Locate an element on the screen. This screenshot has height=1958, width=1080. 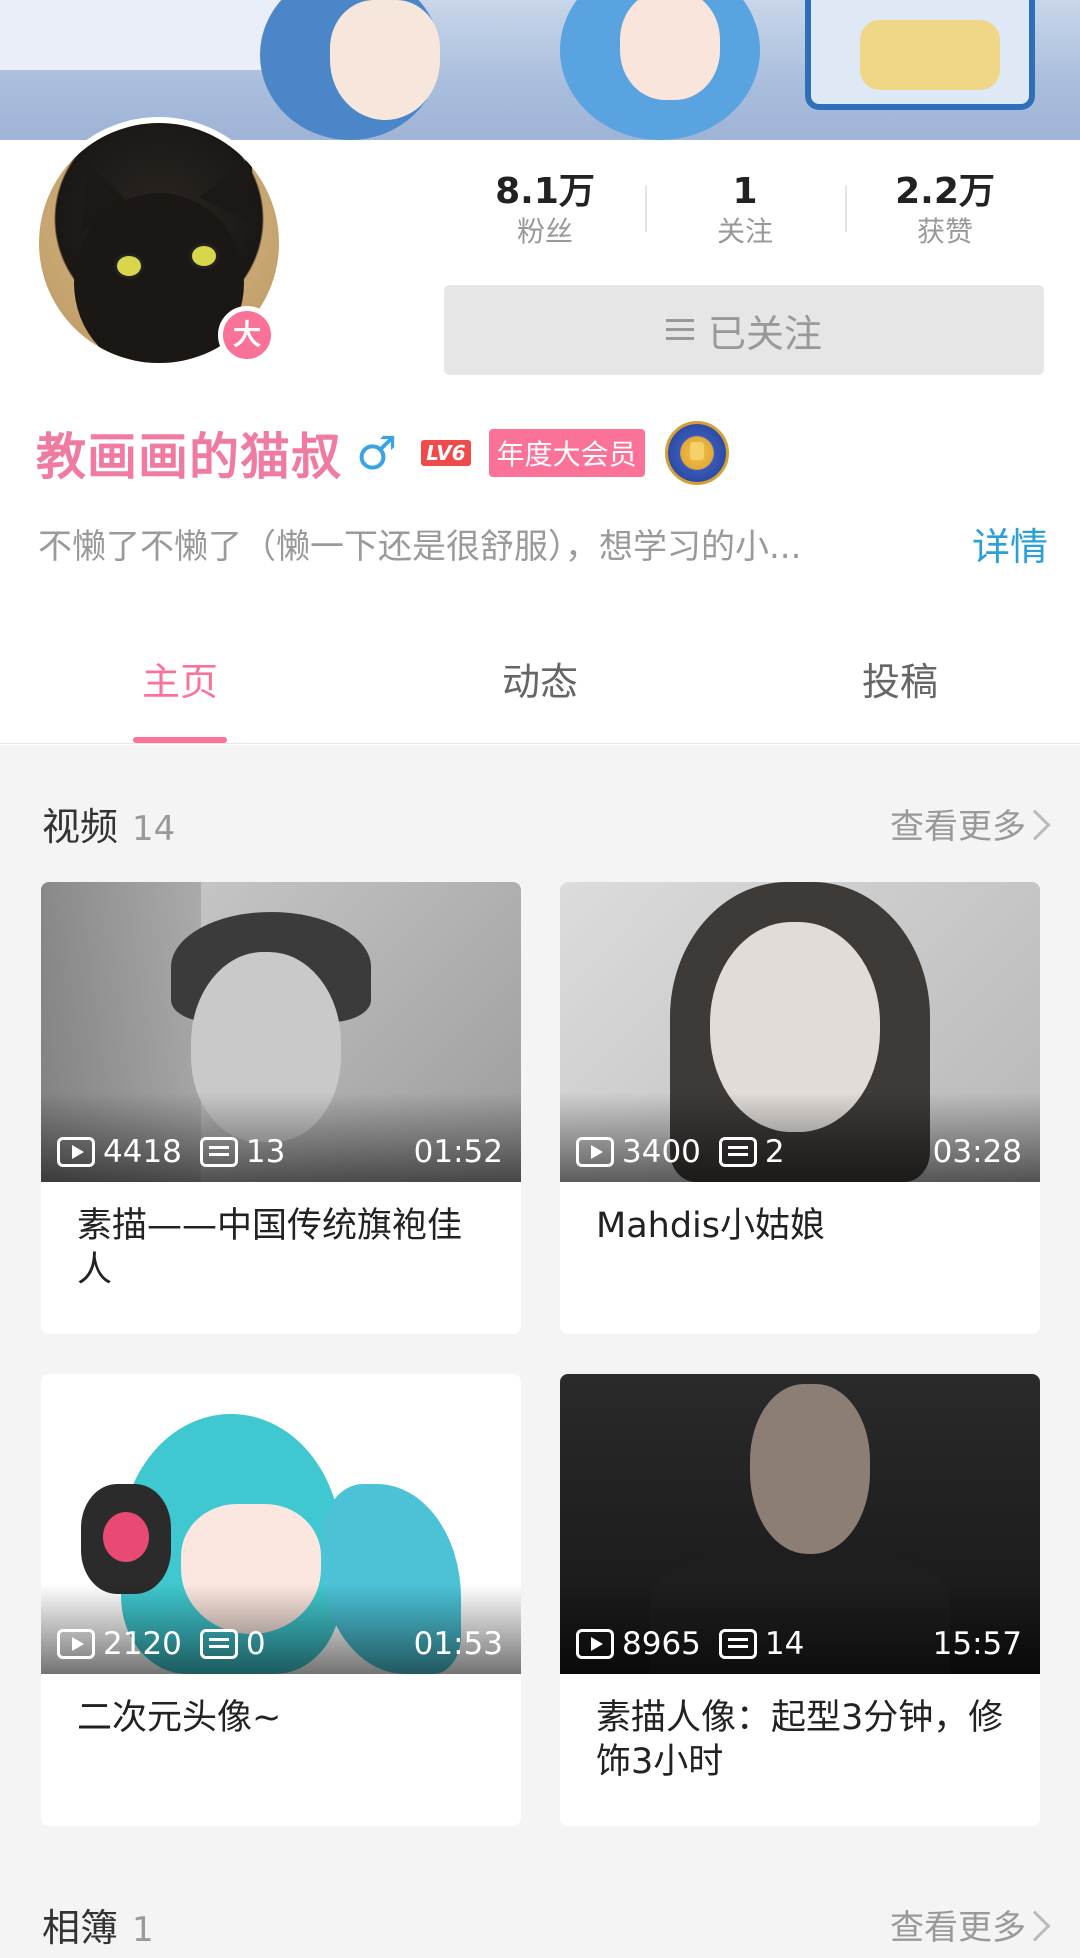
video-duration: 01:53 is located at coordinates (458, 1644).